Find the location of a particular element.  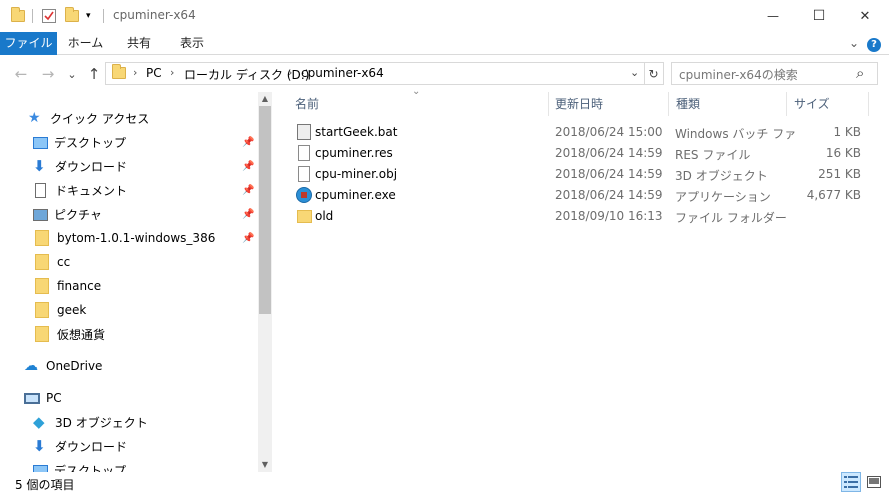

customize-toolbar-icon: ▾ is located at coordinates (88, 16).